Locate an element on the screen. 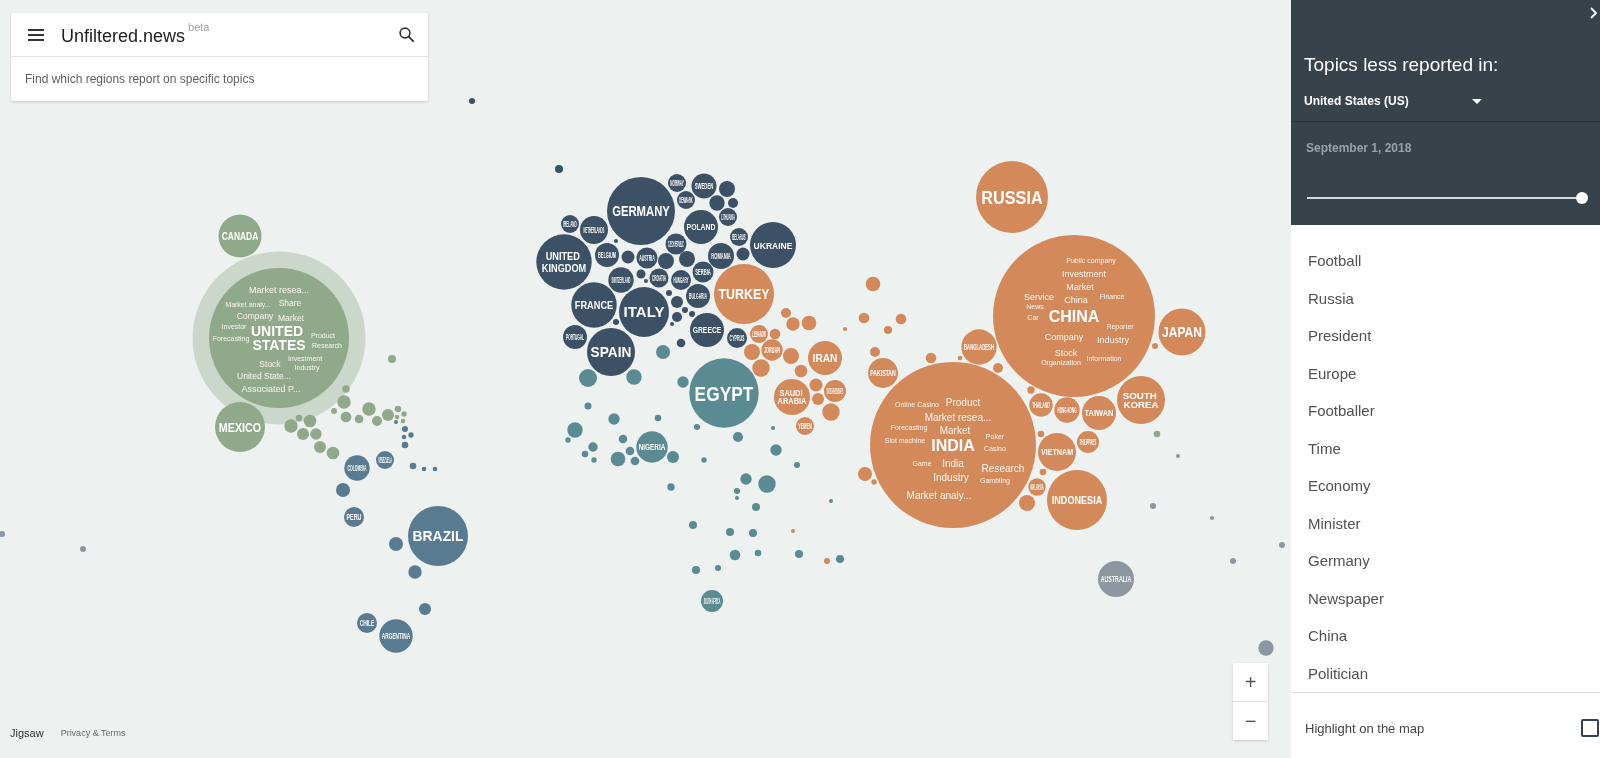 Image resolution: width=1600 pixels, height=758 pixels. highlight-checkbox is located at coordinates (1590, 728).